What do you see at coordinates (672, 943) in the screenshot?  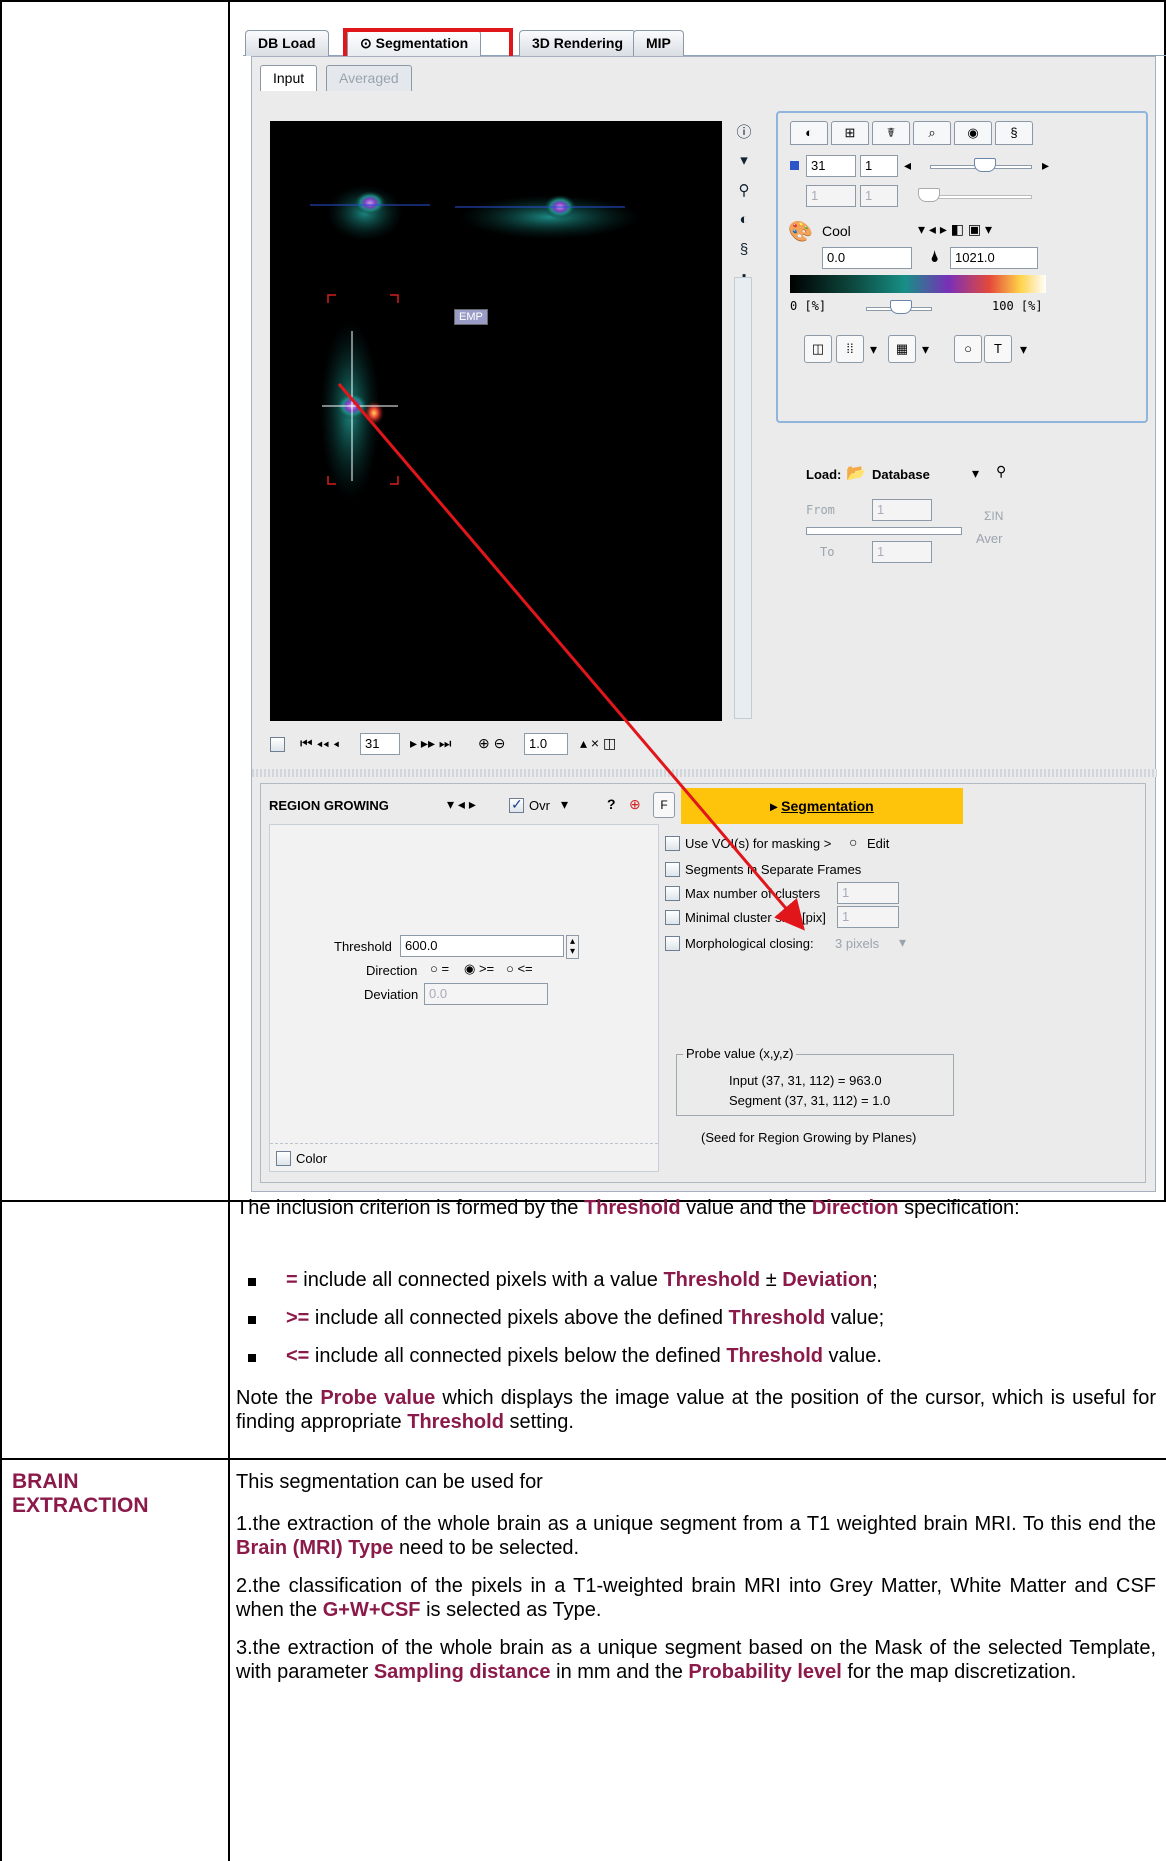 I see `morph-closing-checkbox` at bounding box center [672, 943].